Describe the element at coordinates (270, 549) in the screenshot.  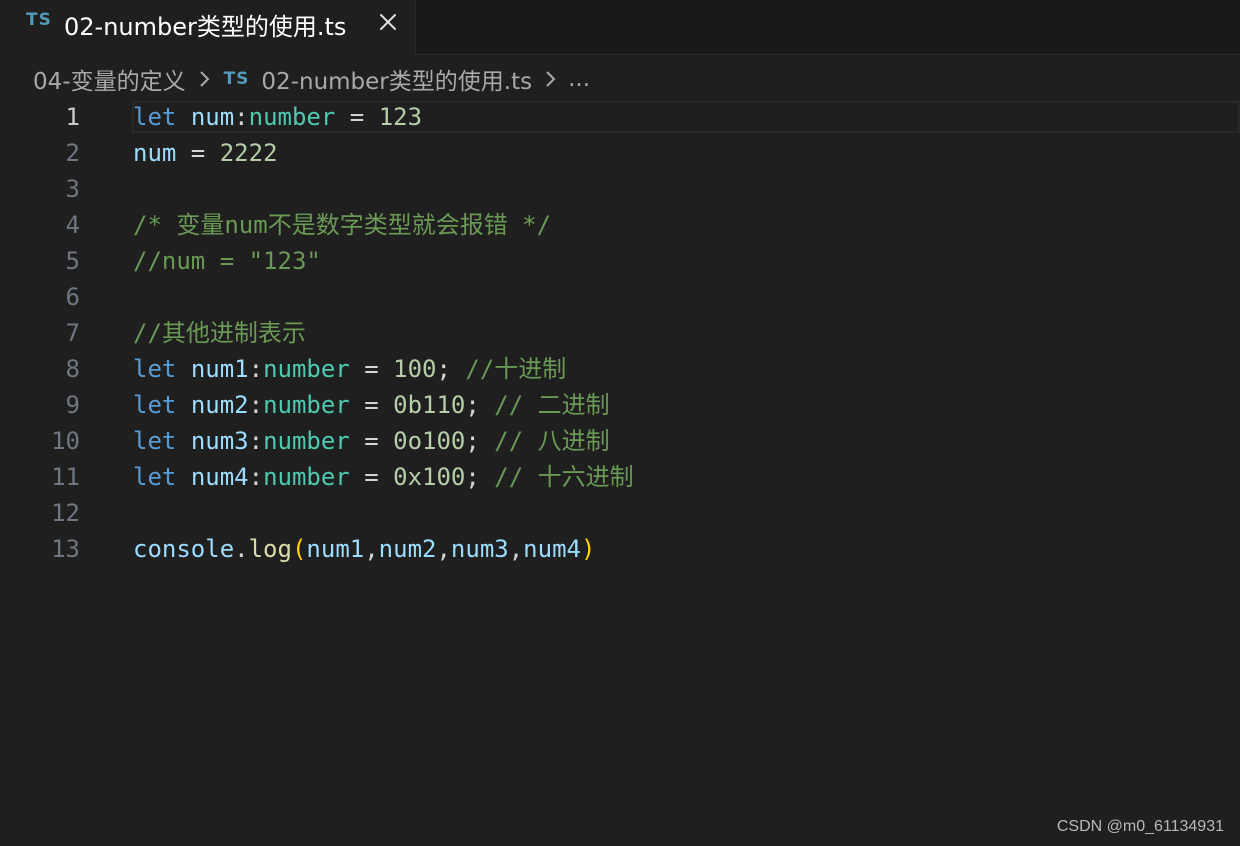
I see `code-token: log` at that location.